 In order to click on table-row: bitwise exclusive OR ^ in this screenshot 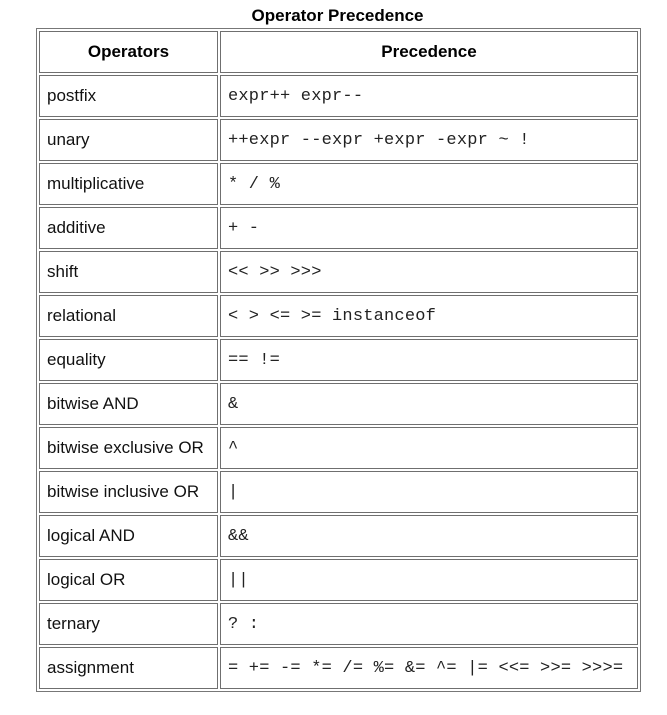, I will do `click(338, 448)`.